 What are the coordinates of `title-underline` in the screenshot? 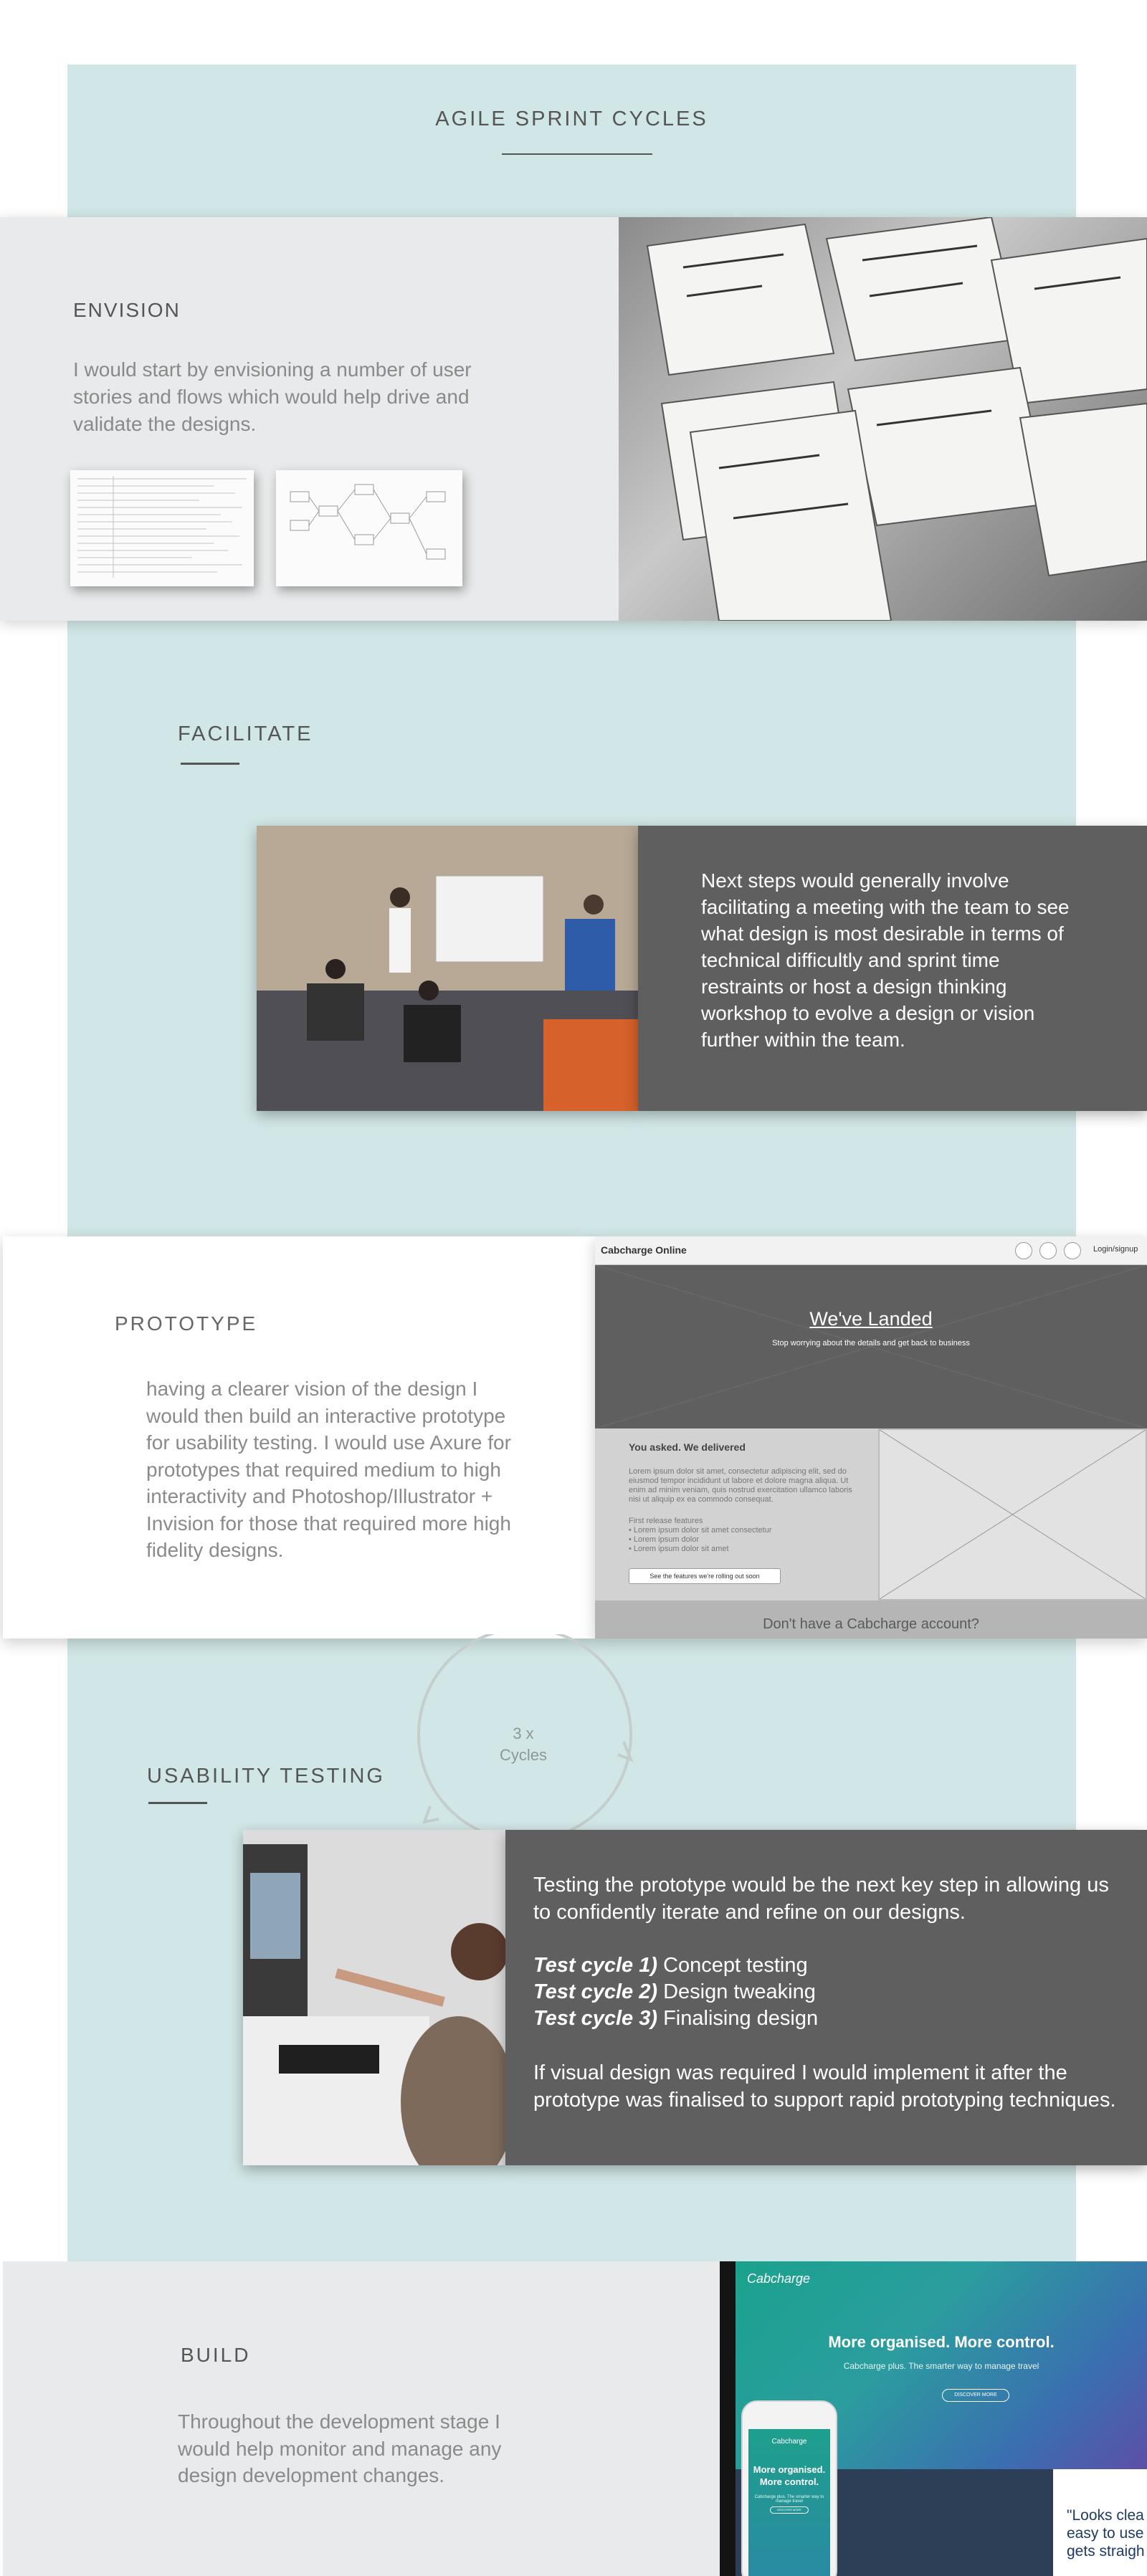 It's located at (577, 154).